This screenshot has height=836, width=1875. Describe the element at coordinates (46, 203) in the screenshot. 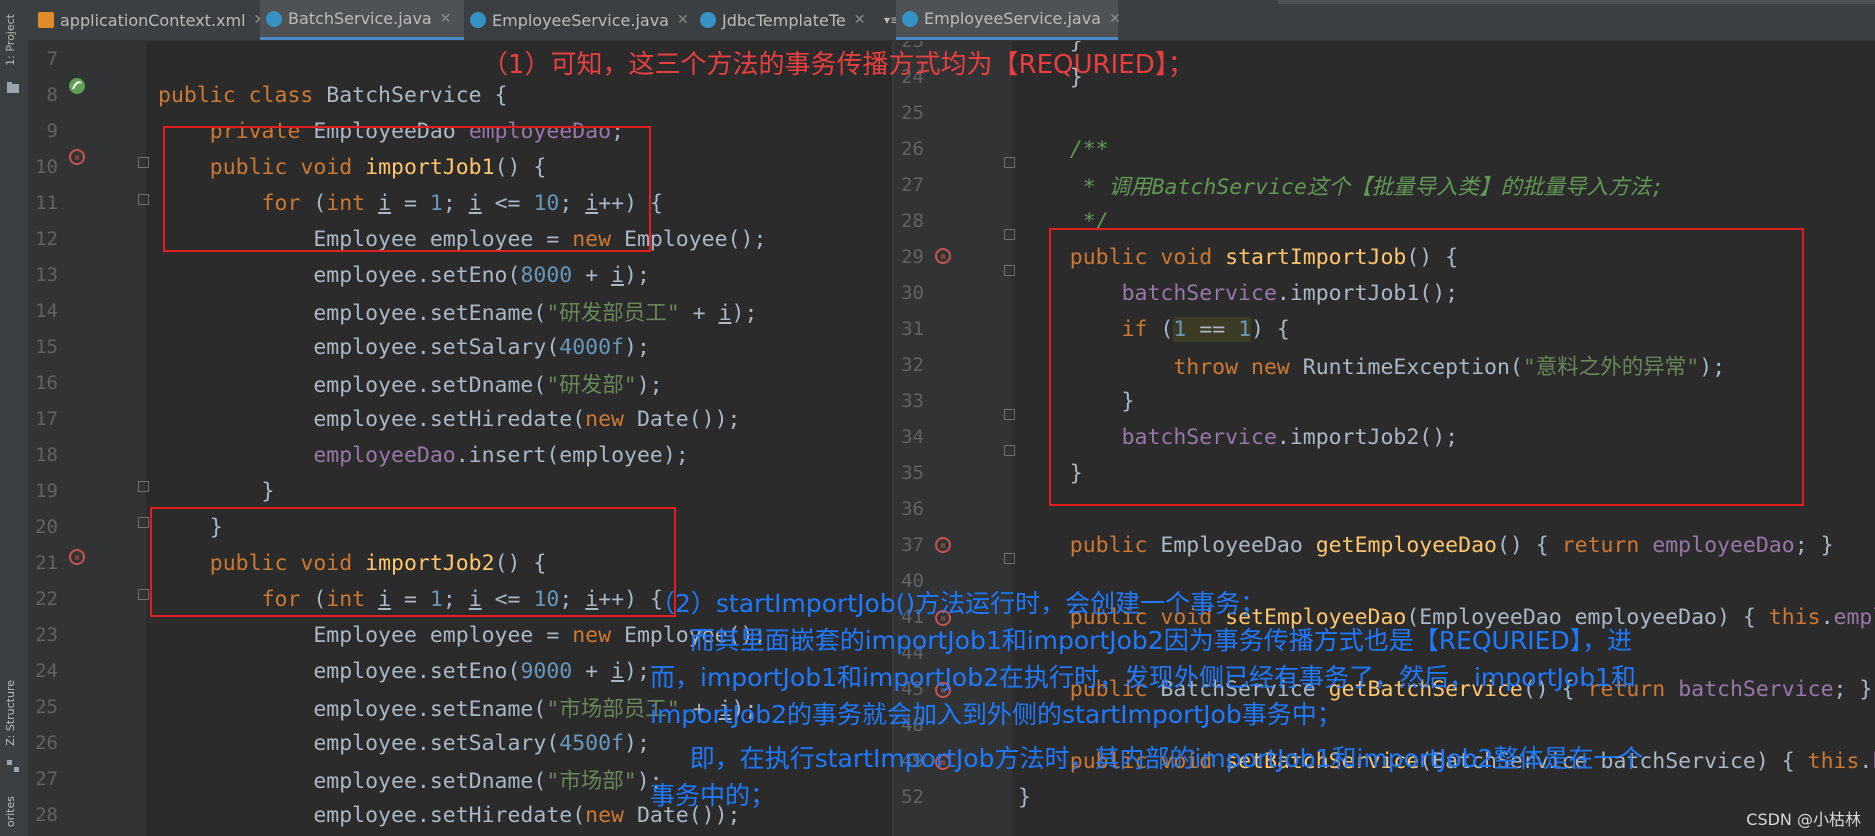

I see `line-number: 11` at that location.